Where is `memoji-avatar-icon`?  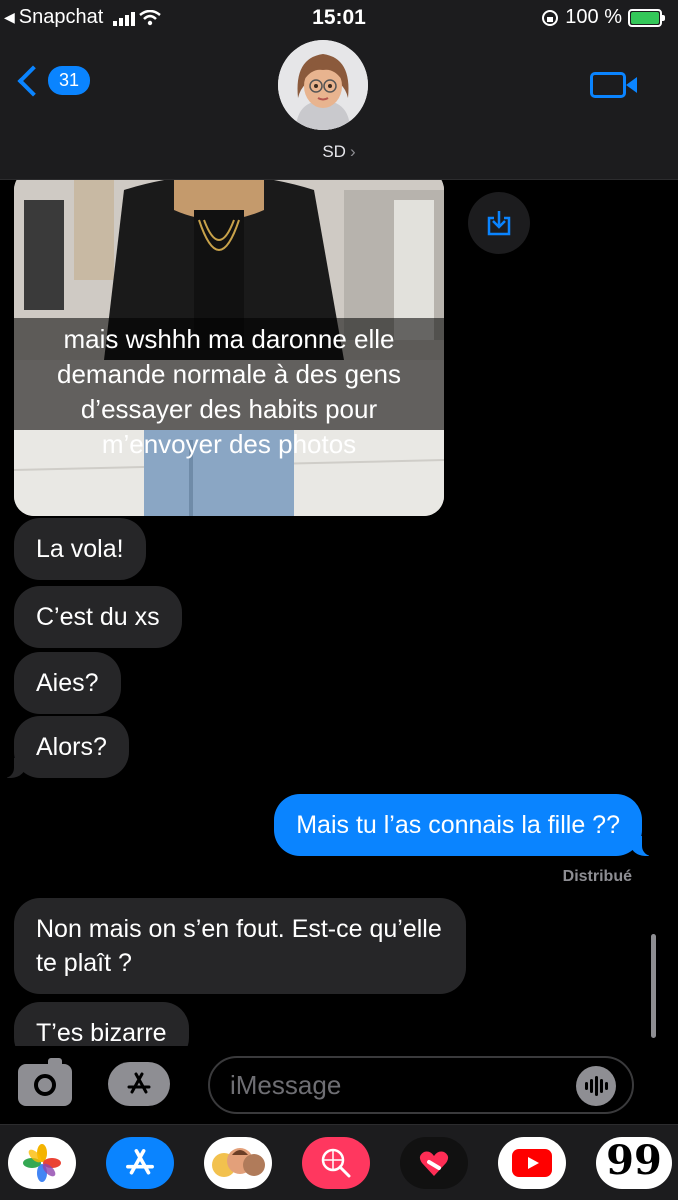 memoji-avatar-icon is located at coordinates (323, 85).